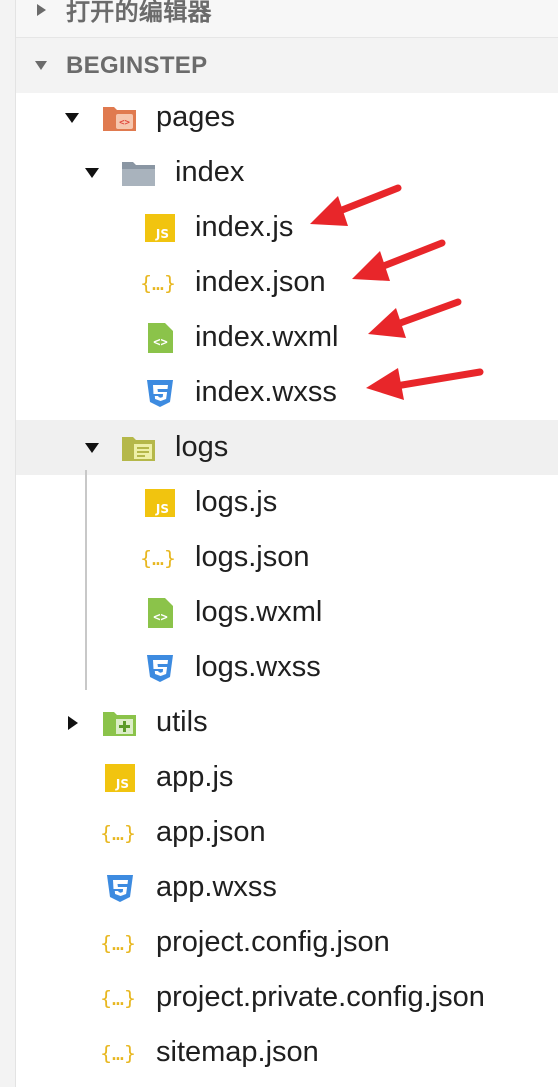 This screenshot has height=1087, width=558. Describe the element at coordinates (287, 832) in the screenshot. I see `tree-item-app-json: {…} app.json` at that location.